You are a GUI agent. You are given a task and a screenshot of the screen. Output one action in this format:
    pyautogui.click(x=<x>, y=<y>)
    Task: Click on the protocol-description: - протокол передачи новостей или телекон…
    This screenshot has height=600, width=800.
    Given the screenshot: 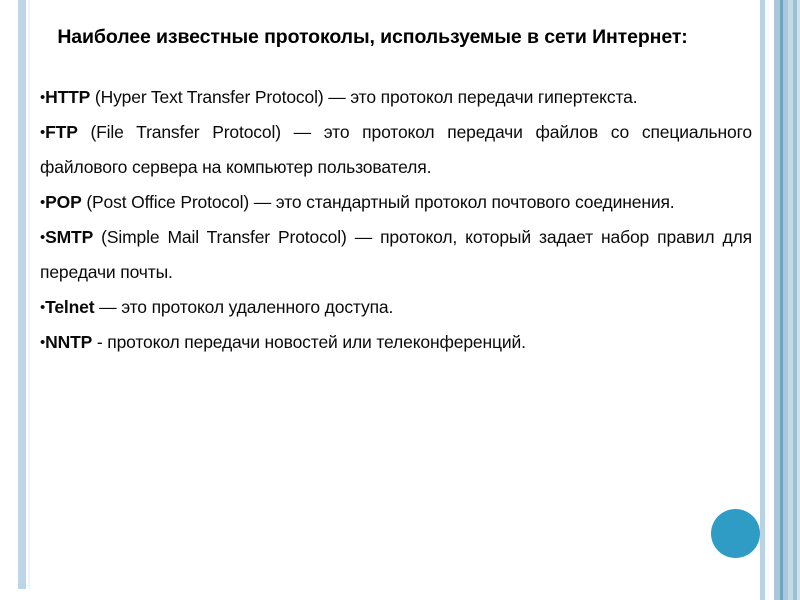 What is the action you would take?
    pyautogui.click(x=309, y=342)
    